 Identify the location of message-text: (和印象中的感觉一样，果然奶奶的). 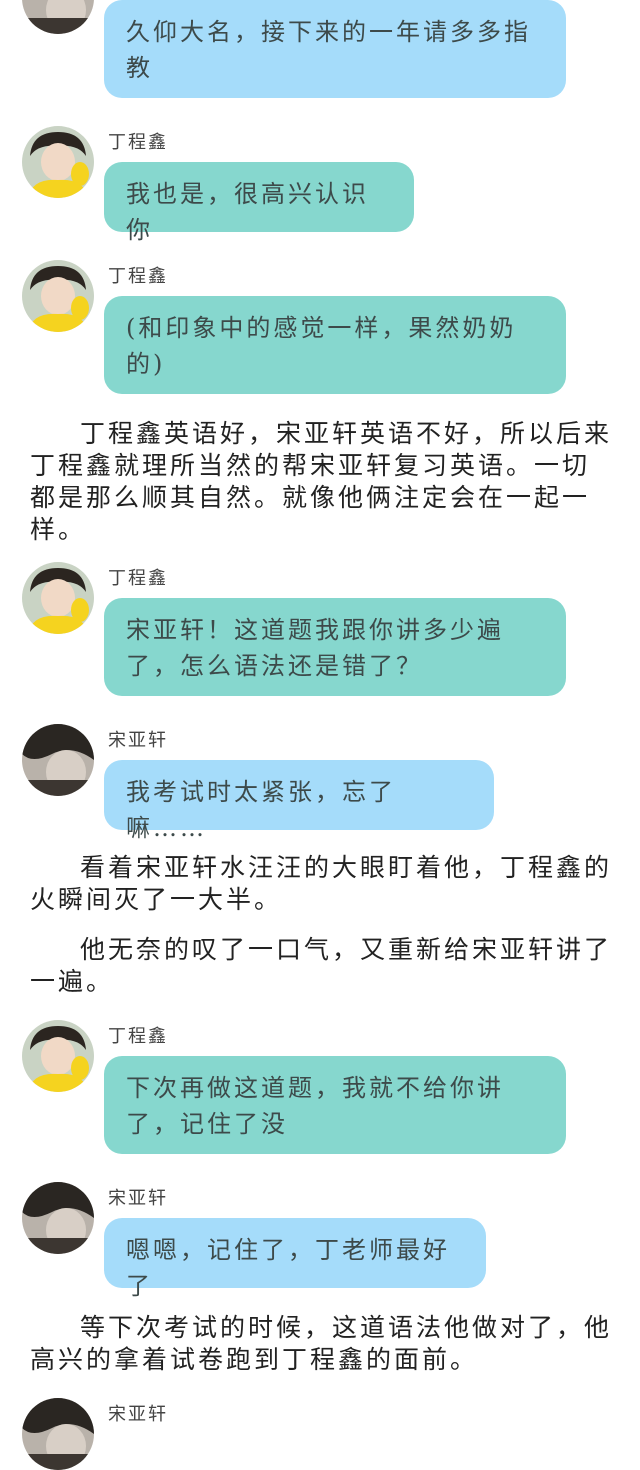
(321, 346).